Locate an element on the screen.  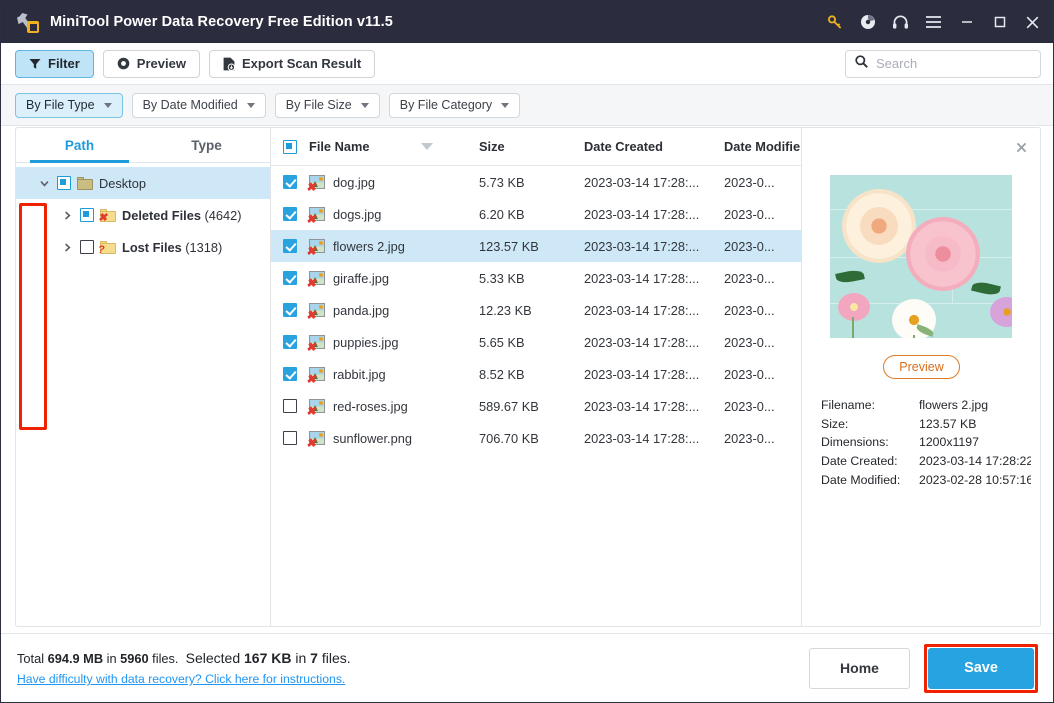
headphones-icon is located at coordinates (900, 22).